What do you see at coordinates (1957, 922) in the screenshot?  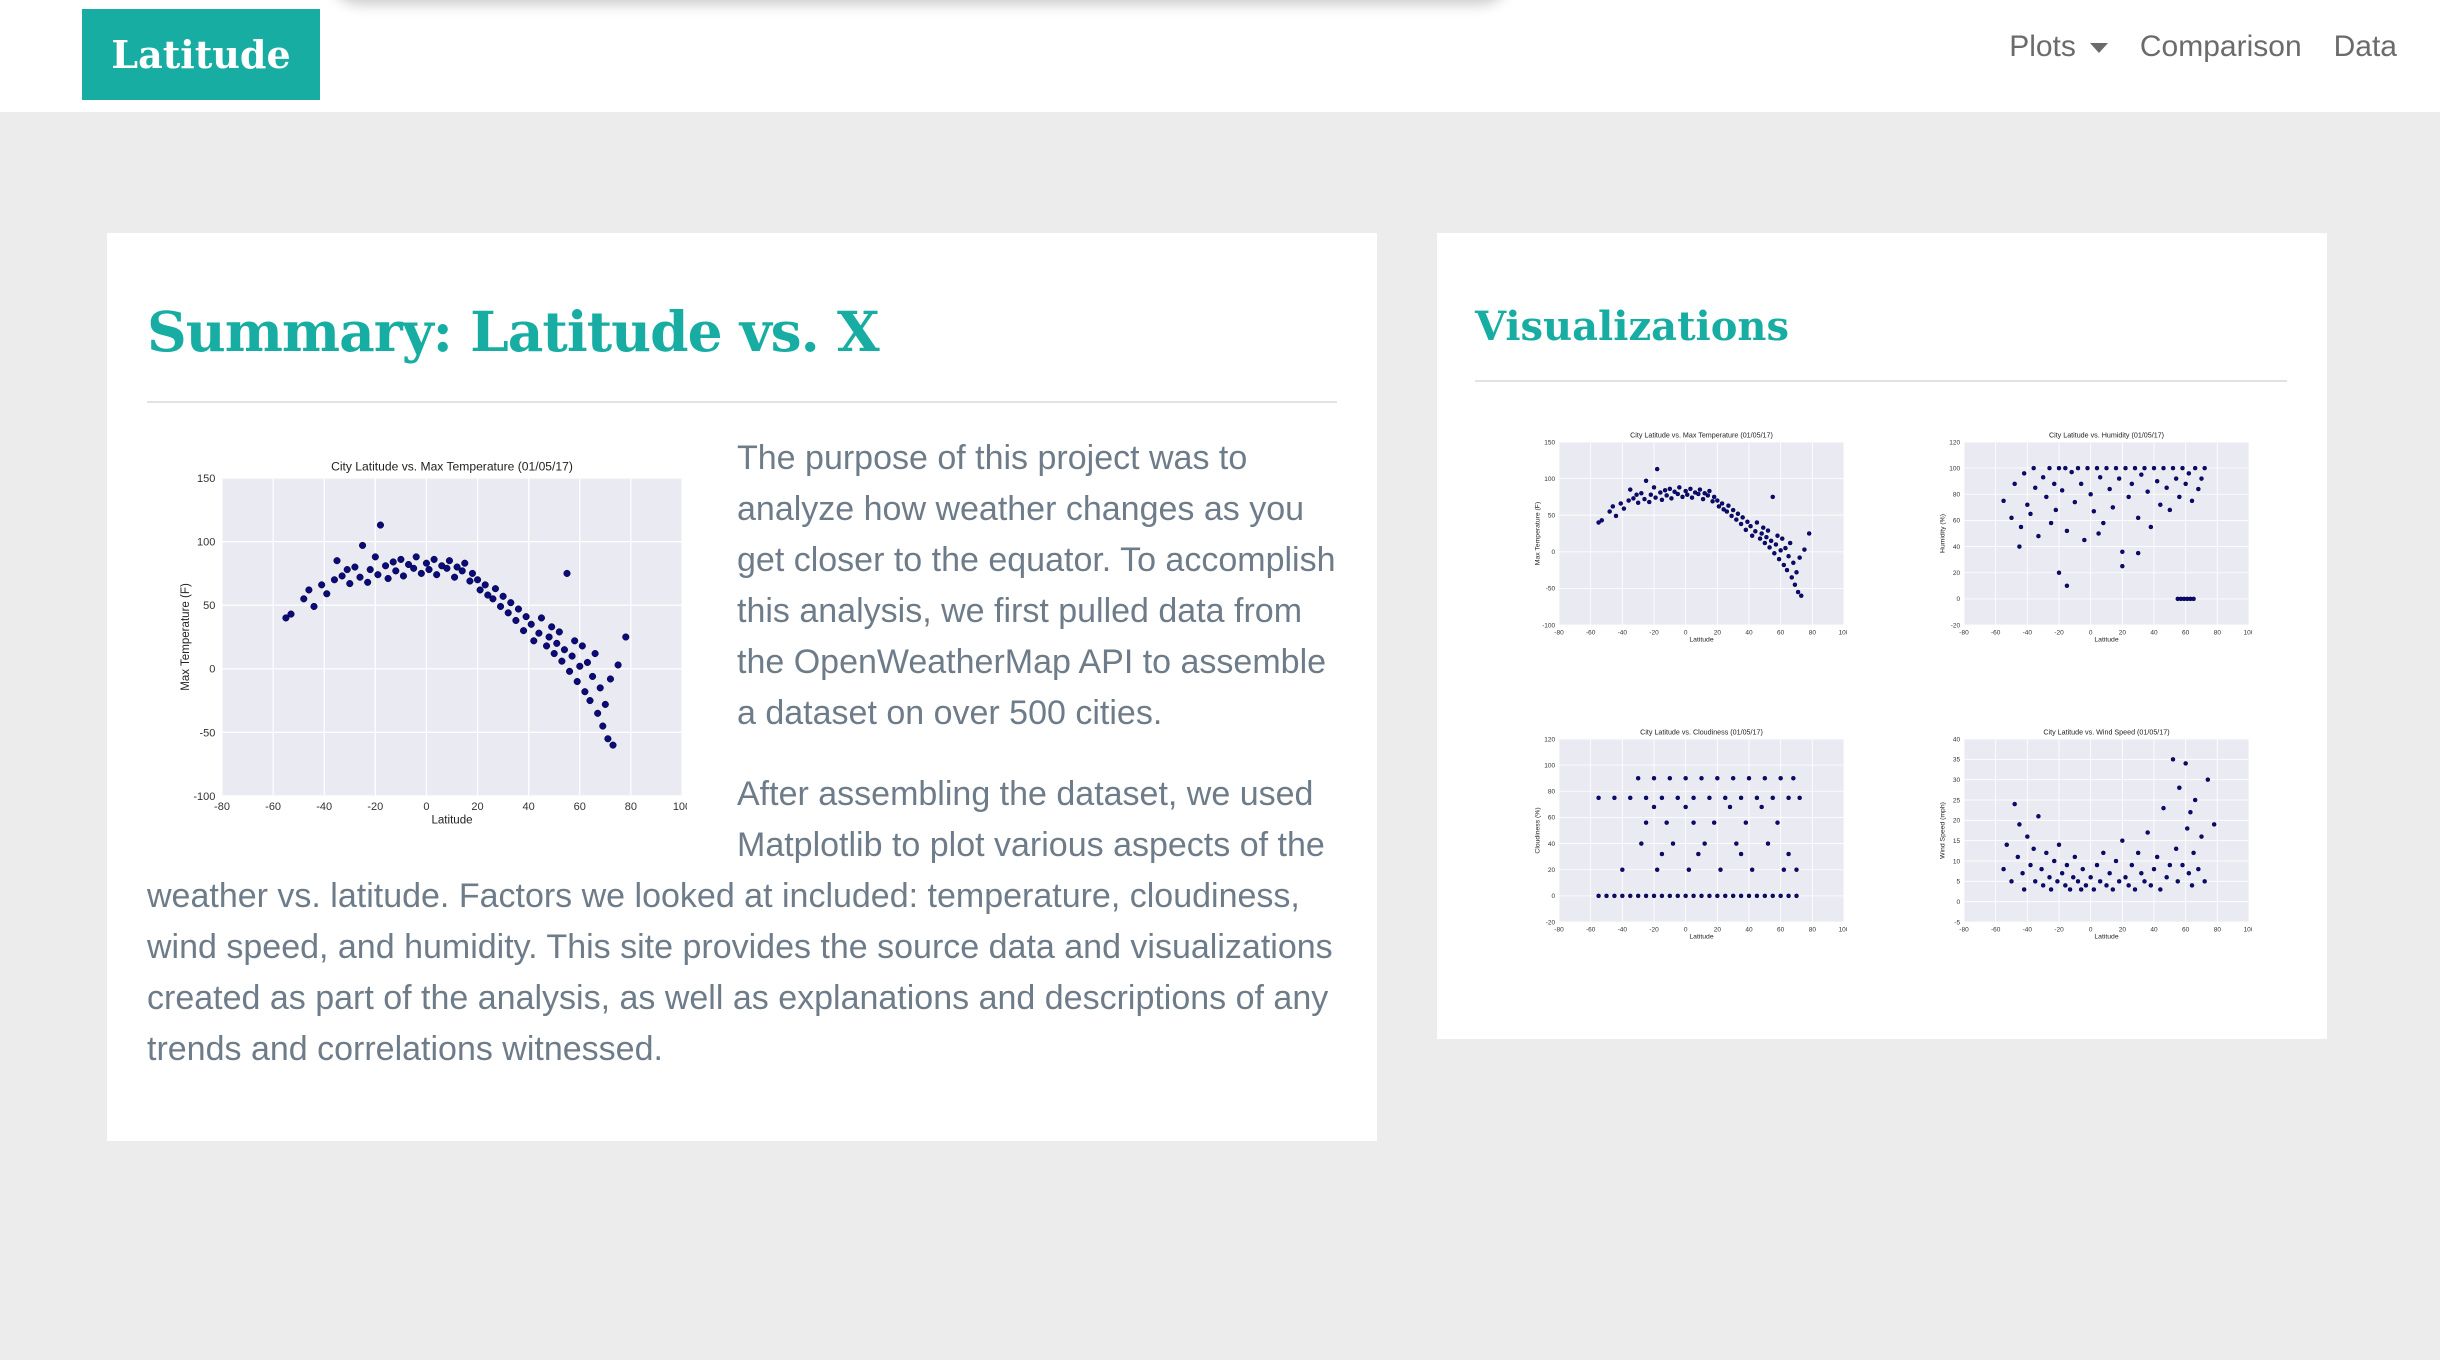 I see `y-tick-label: -5` at bounding box center [1957, 922].